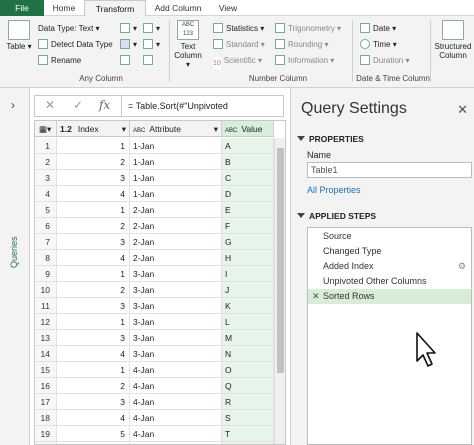  Describe the element at coordinates (69, 28) in the screenshot. I see `data-type-dropdown: Data Type: Text ▾` at that location.